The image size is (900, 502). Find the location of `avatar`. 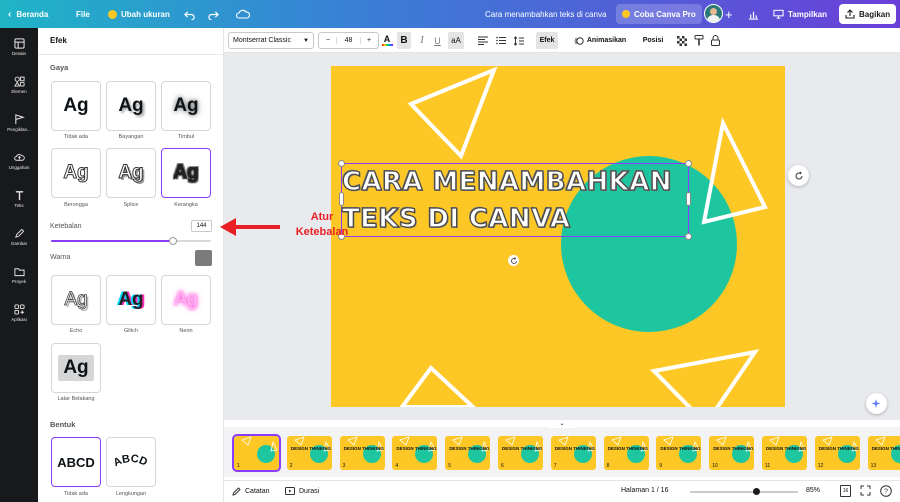

avatar is located at coordinates (713, 13).